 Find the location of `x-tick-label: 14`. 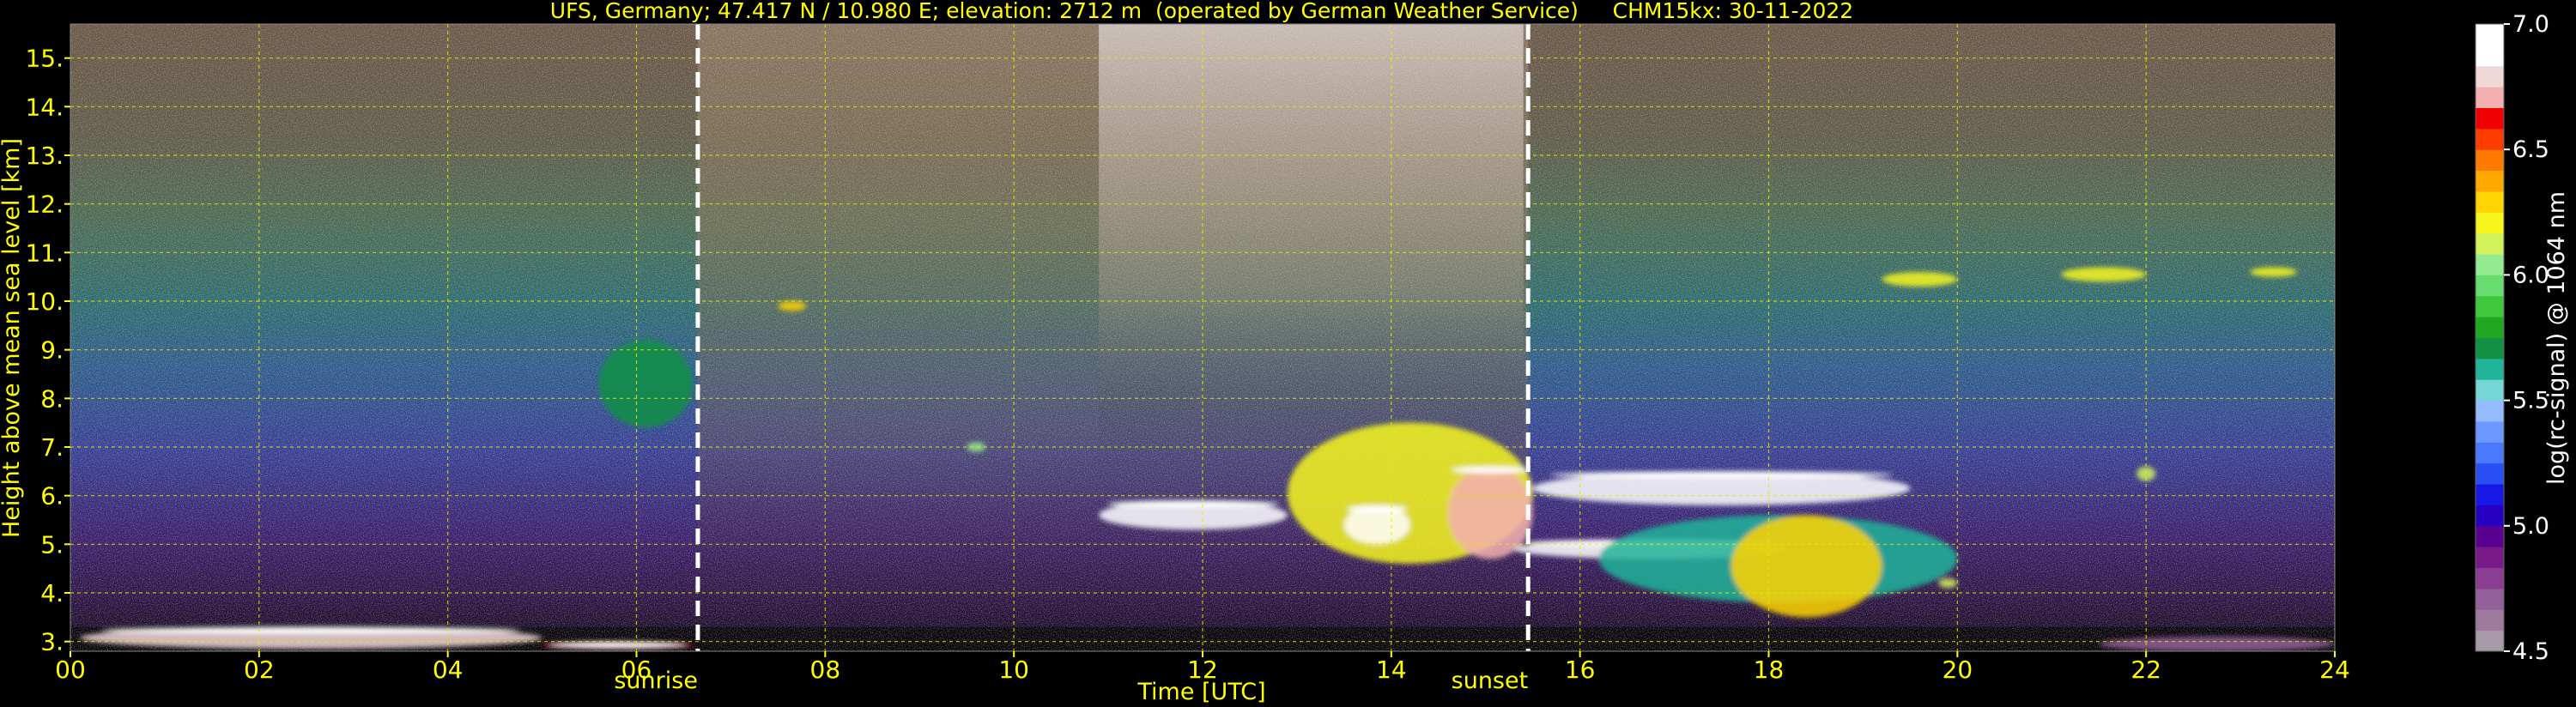

x-tick-label: 14 is located at coordinates (1391, 670).